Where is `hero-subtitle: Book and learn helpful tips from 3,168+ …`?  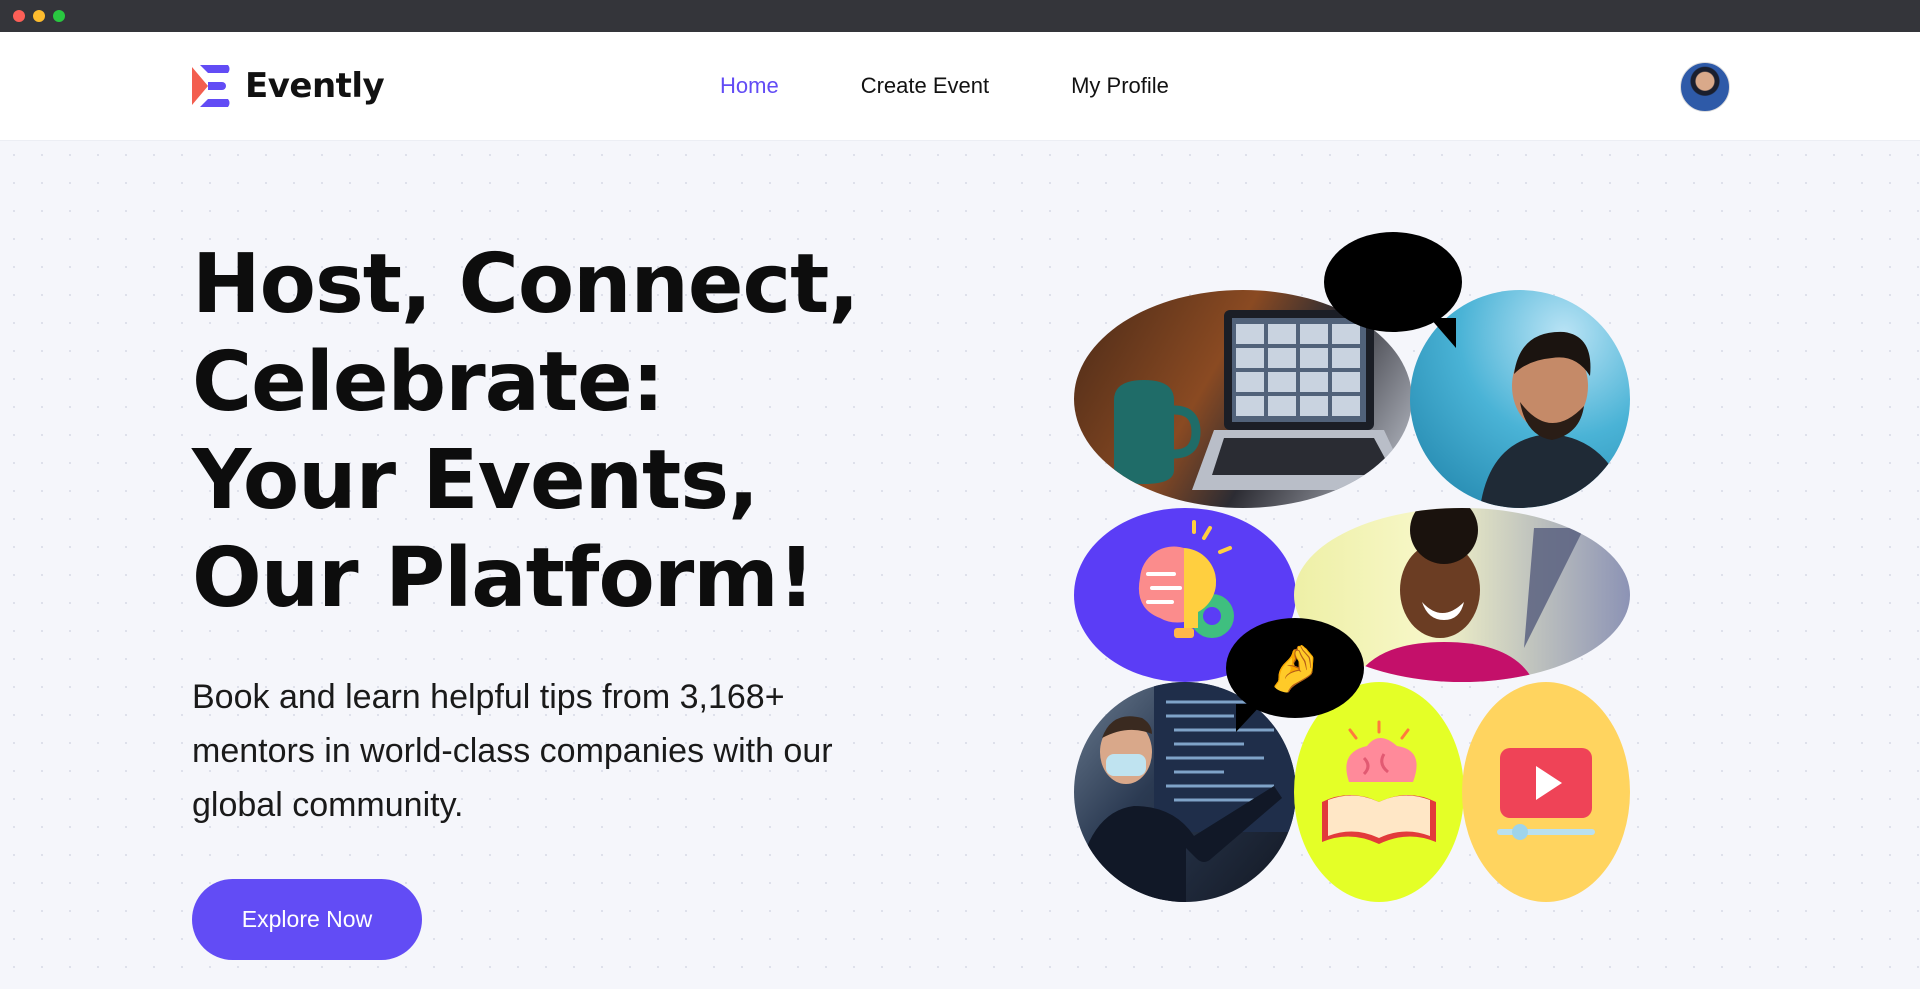 hero-subtitle: Book and learn helpful tips from 3,168+ … is located at coordinates (512, 751).